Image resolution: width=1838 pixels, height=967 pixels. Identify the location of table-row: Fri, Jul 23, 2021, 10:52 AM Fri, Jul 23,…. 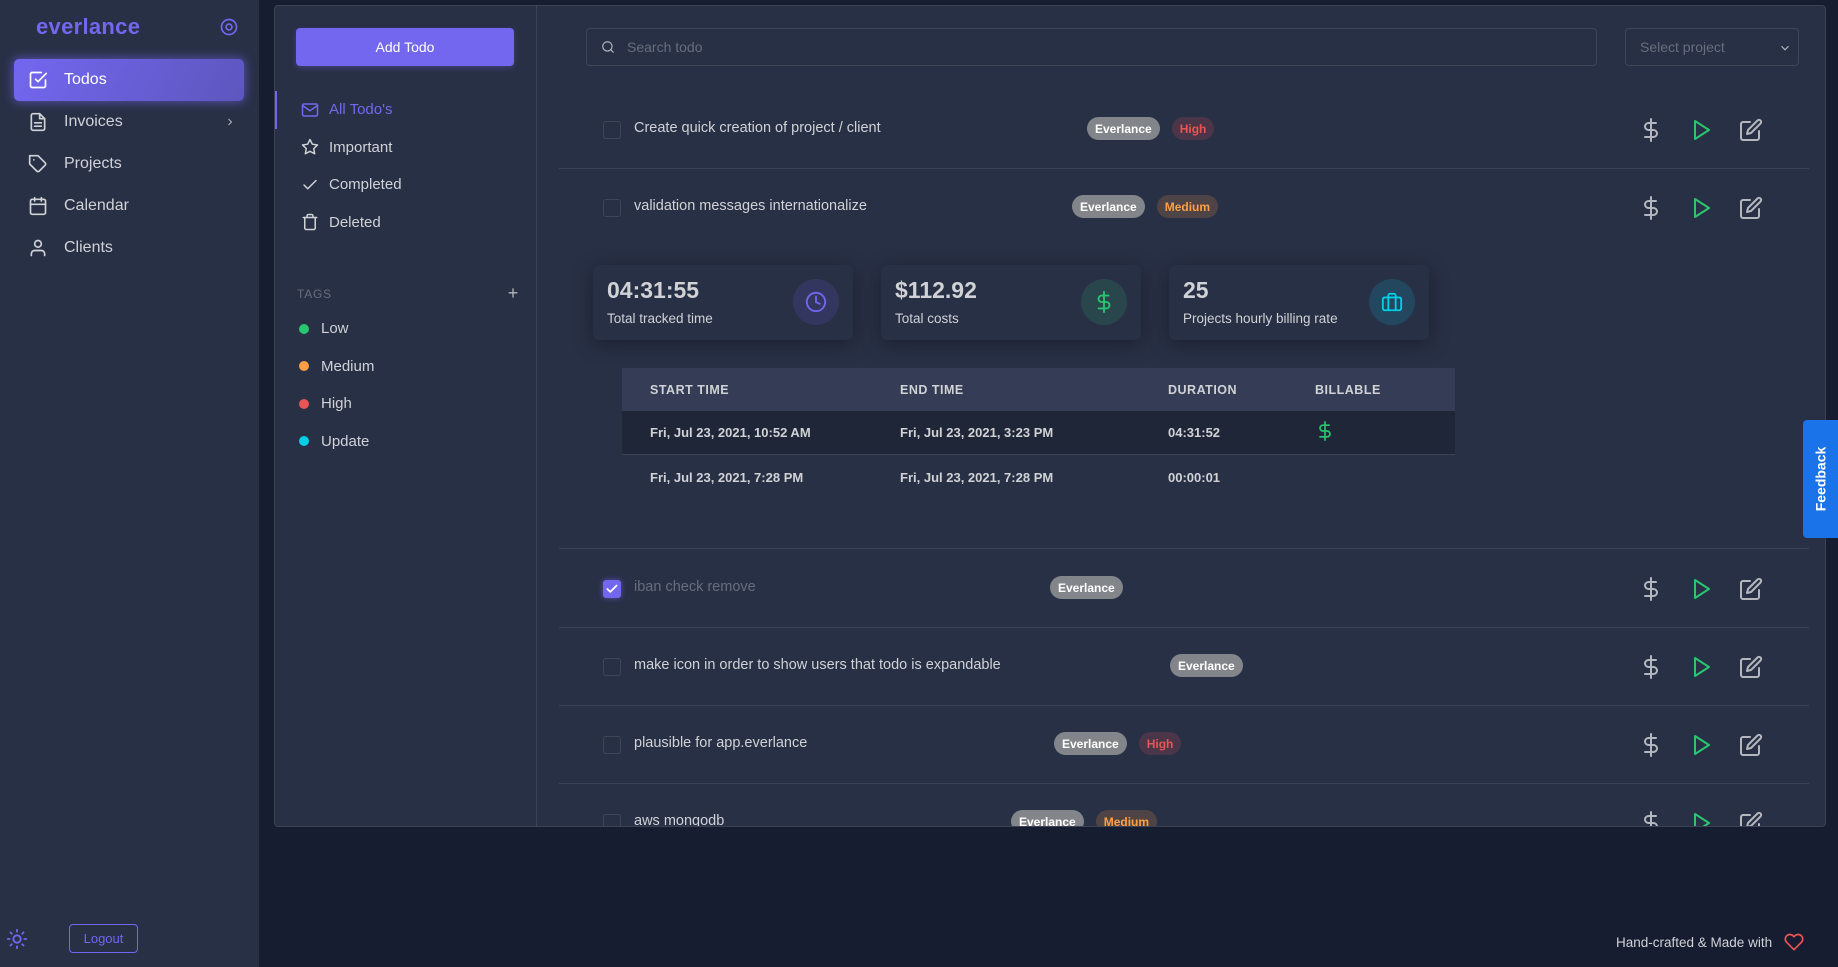
(1038, 433).